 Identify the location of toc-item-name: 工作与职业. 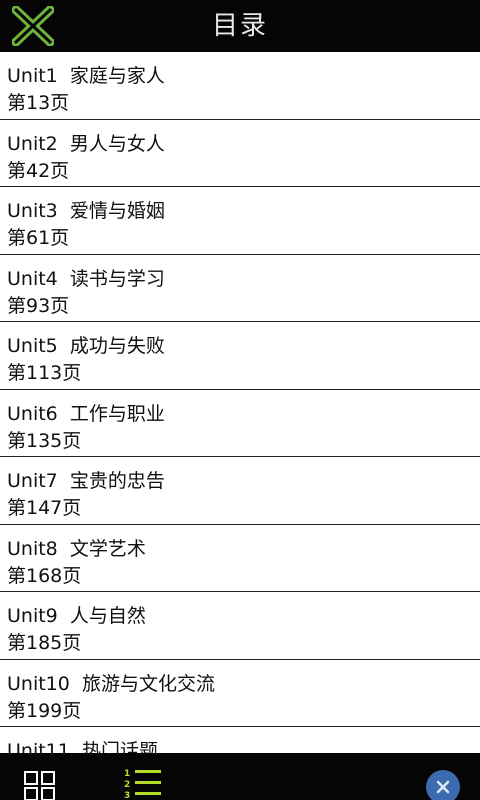
(117, 413).